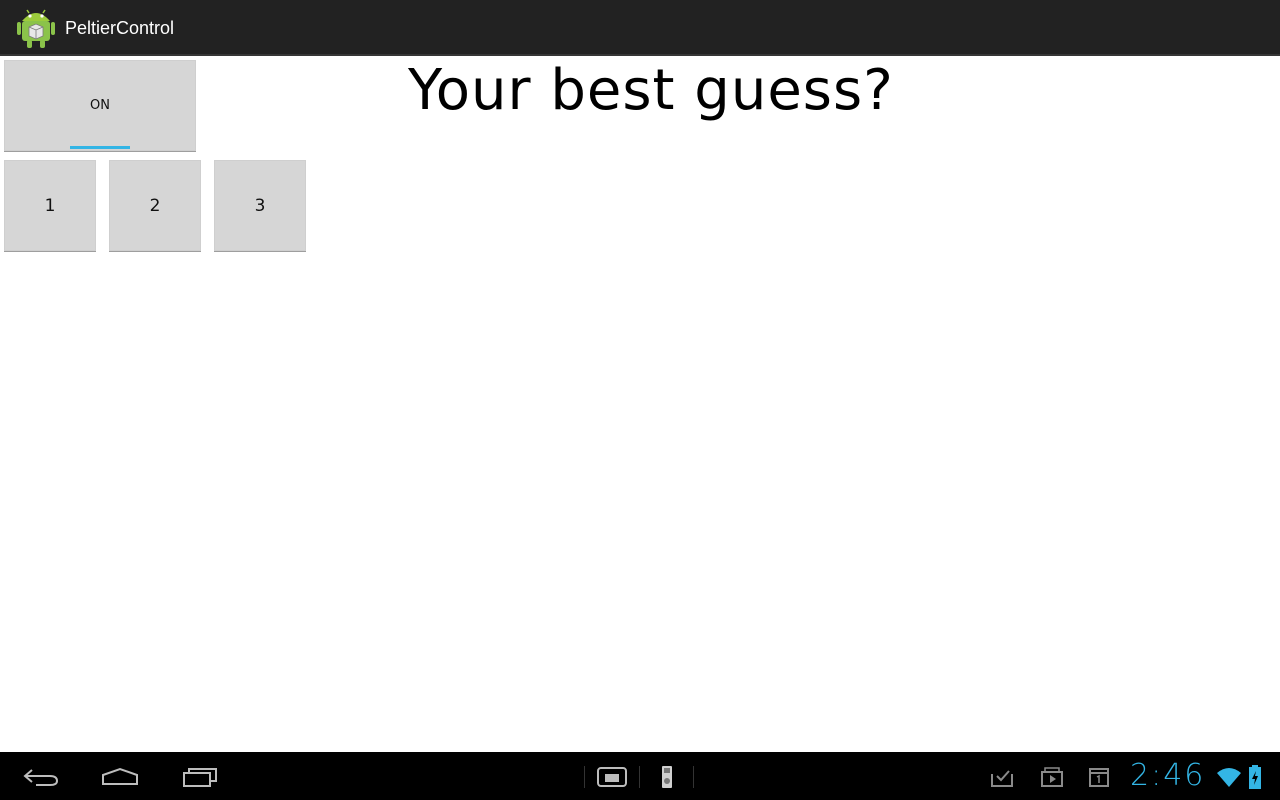  Describe the element at coordinates (640, 28) in the screenshot. I see `action-bar: PeltierControl` at that location.